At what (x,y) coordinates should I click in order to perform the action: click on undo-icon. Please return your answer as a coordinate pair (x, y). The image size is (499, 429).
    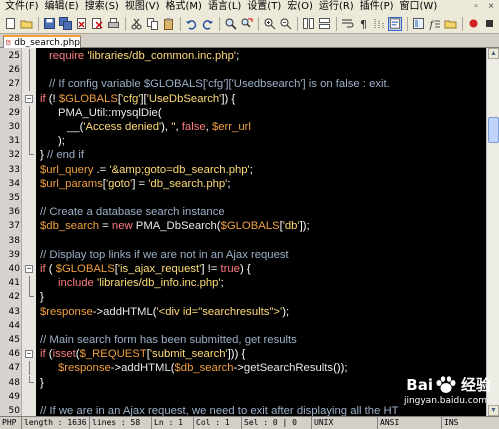
    Looking at the image, I should click on (191, 24).